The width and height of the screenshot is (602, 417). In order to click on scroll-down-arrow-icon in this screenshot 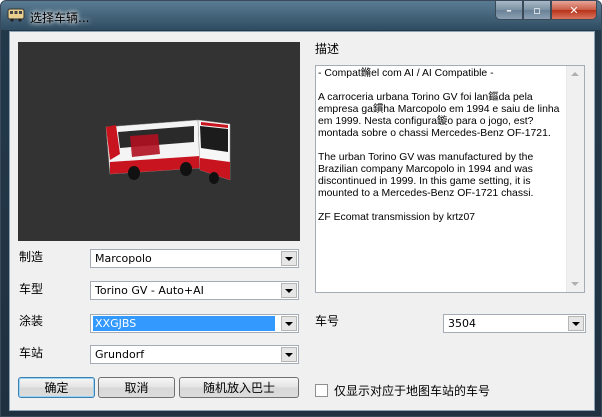, I will do `click(575, 284)`.